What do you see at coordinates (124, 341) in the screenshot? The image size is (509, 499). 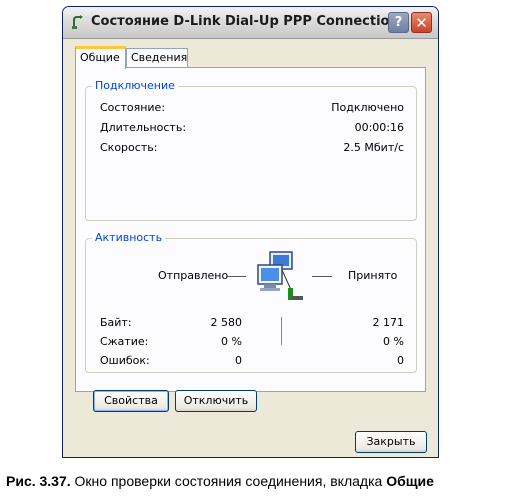 I see `compression-label: Сжатие:` at bounding box center [124, 341].